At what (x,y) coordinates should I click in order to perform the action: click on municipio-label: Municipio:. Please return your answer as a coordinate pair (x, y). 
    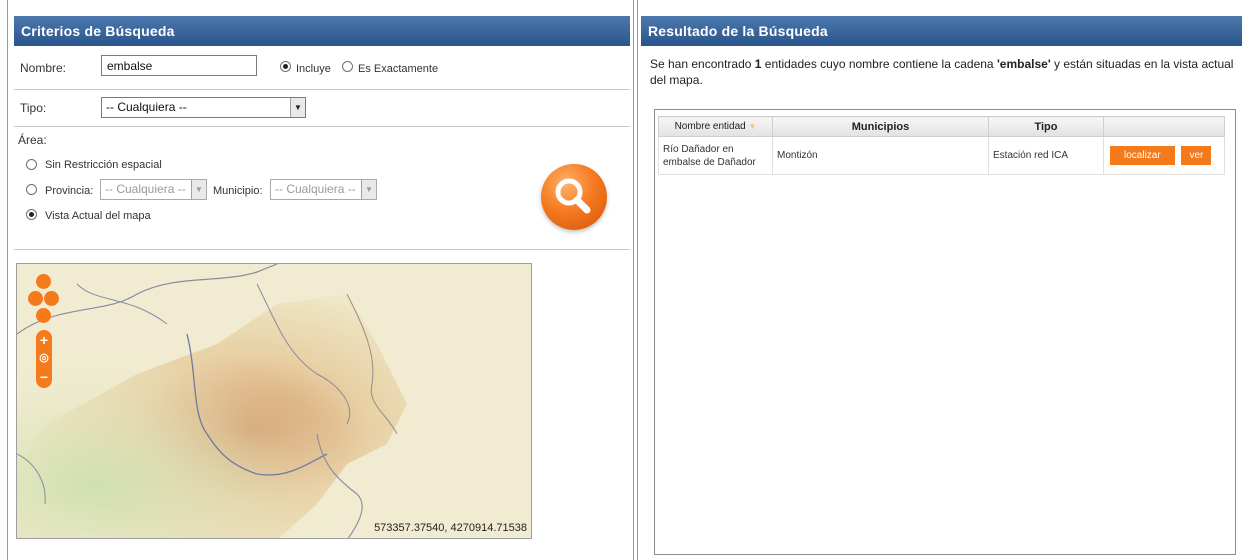
    Looking at the image, I should click on (238, 191).